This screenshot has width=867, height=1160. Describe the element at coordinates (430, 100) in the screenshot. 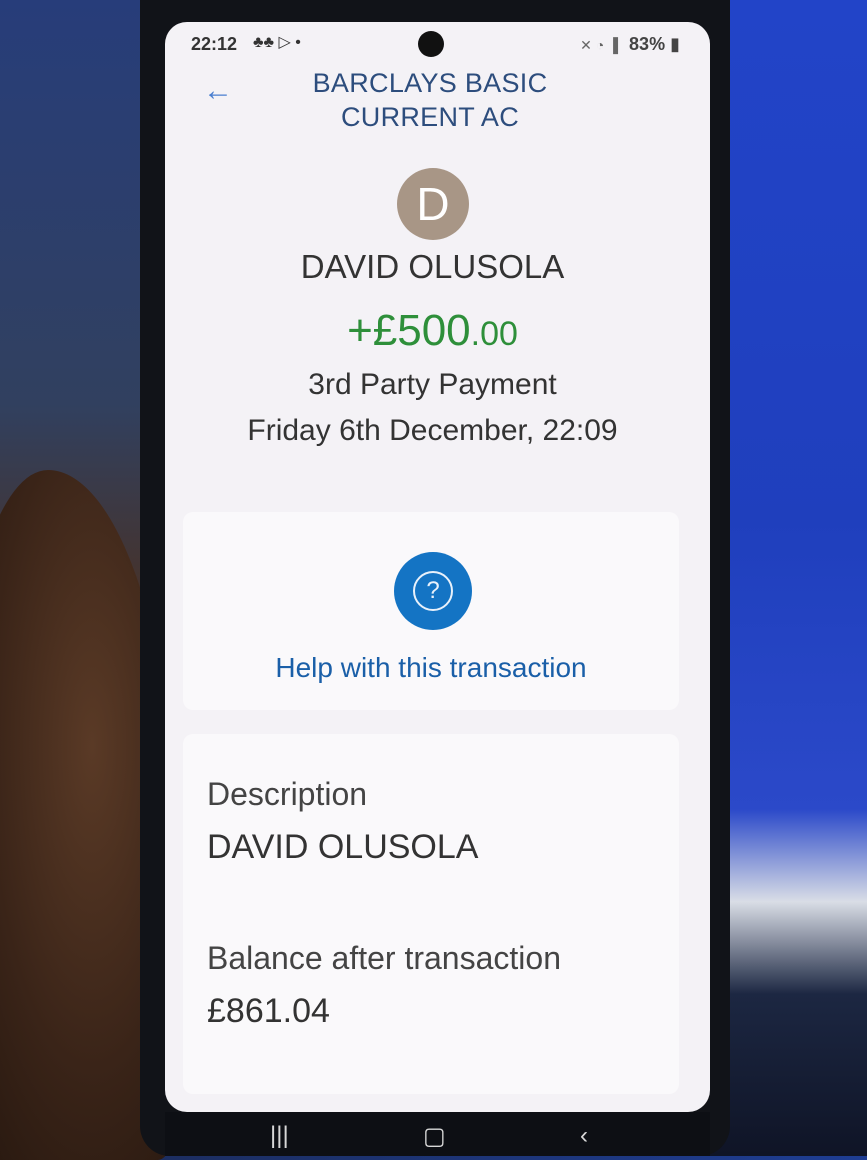

I see `account-title: BARCLAYS BASIC CURRENT AC` at that location.